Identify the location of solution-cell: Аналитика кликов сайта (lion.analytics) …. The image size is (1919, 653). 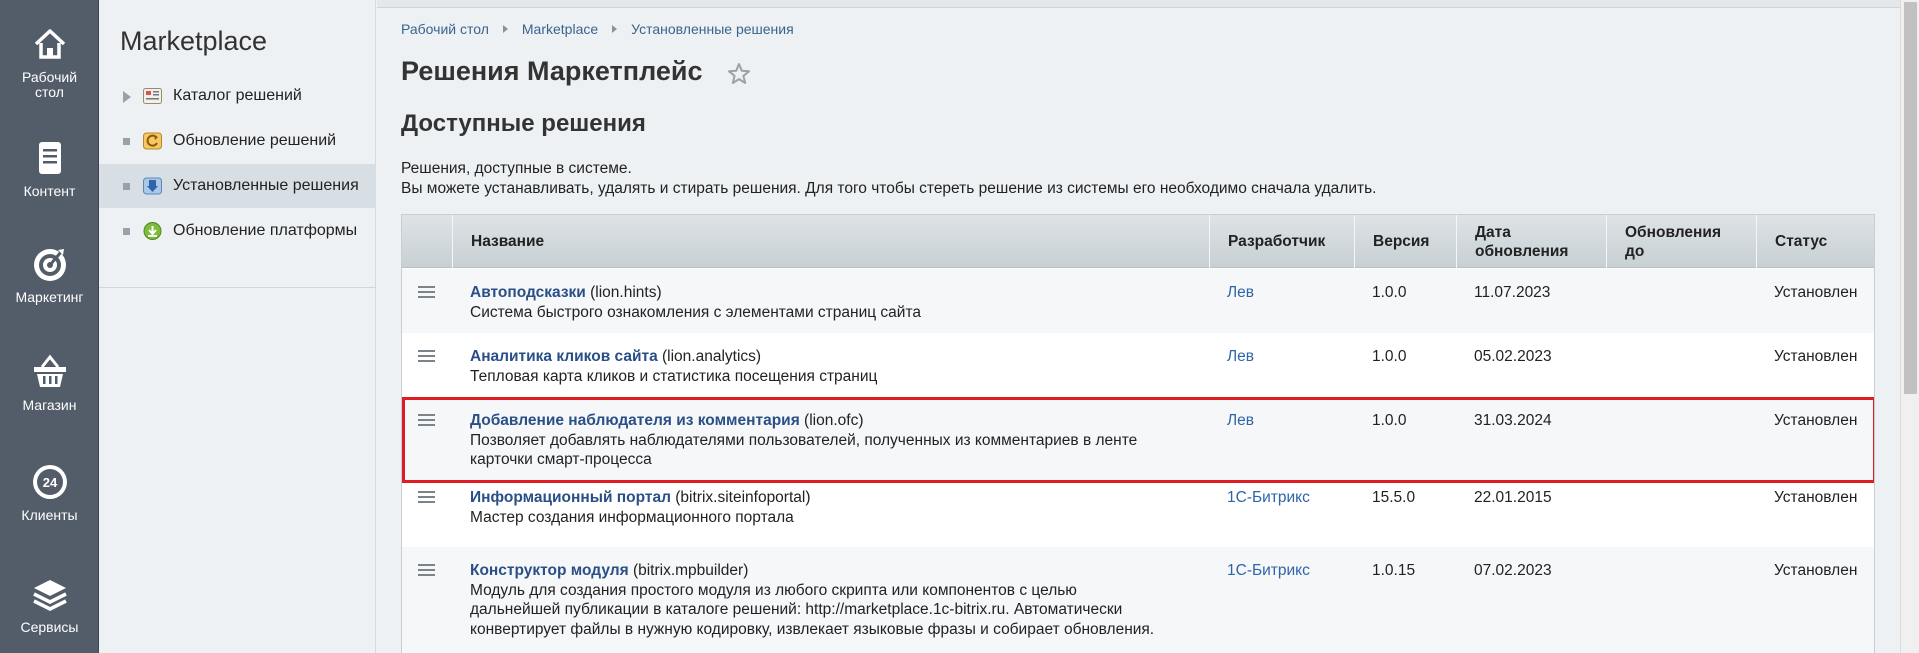
(835, 366).